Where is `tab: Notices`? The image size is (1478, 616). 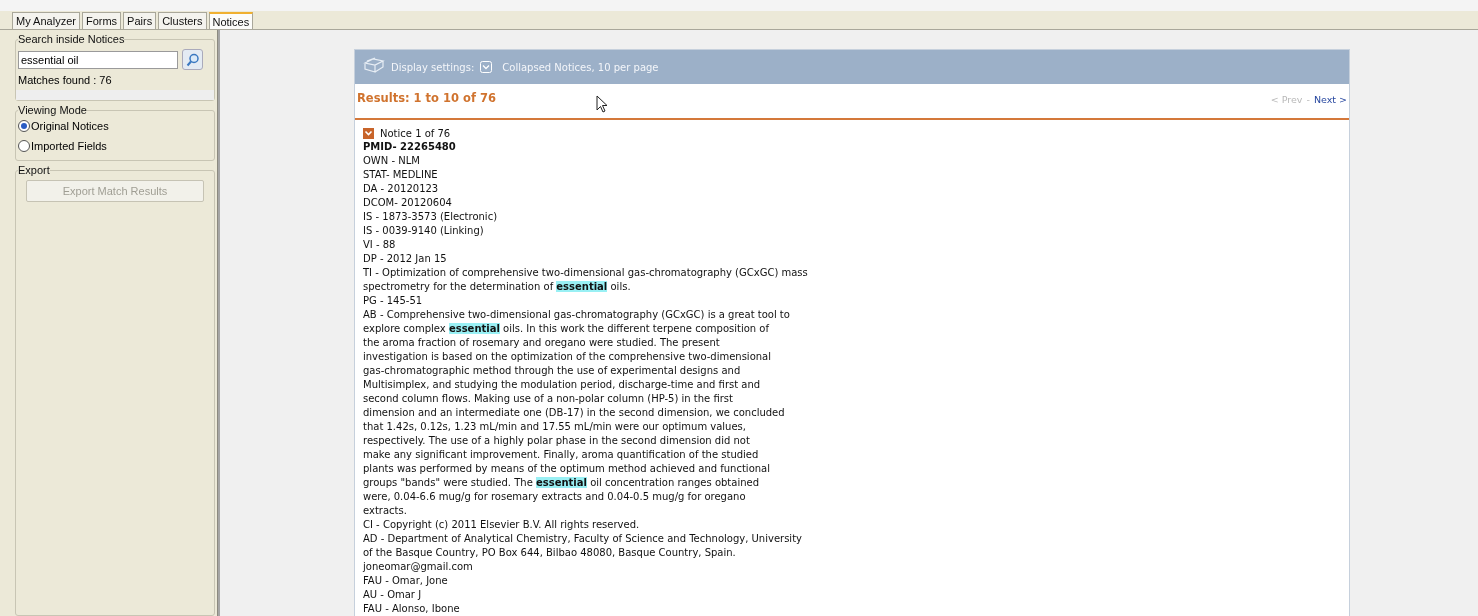
tab: Notices is located at coordinates (231, 20).